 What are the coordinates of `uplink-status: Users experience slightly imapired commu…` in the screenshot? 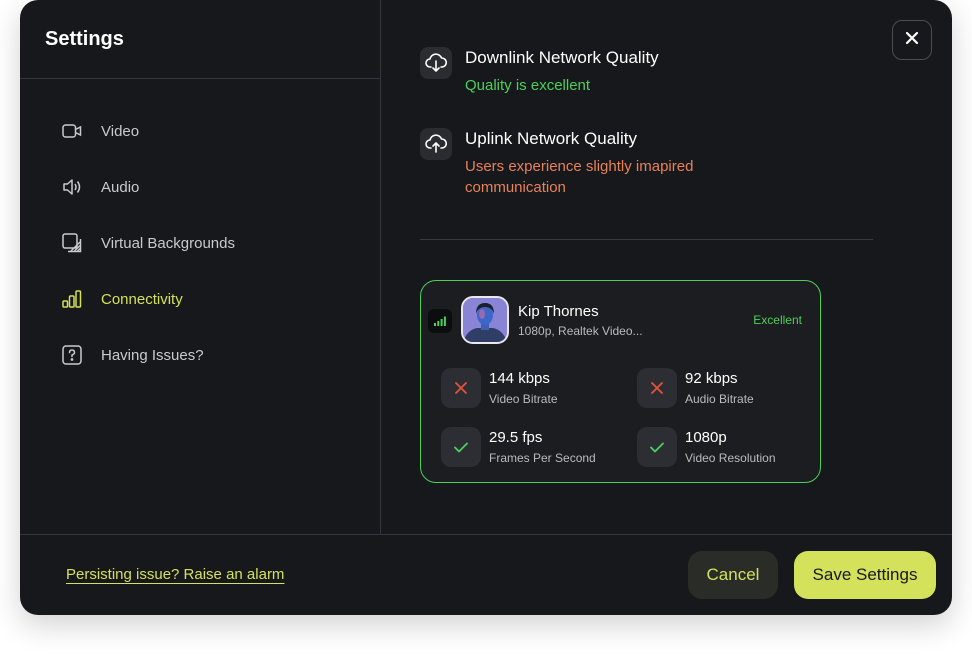 It's located at (579, 177).